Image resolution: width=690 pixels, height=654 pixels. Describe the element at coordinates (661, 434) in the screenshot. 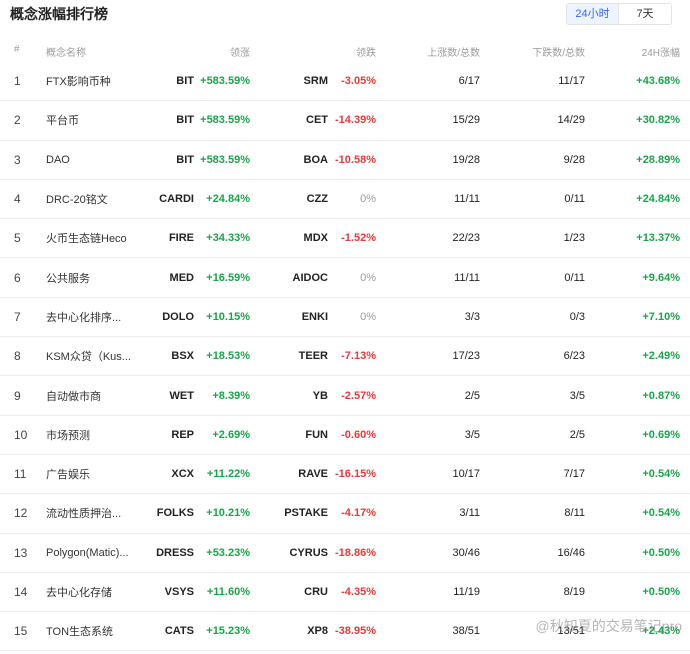

I see `change-24h: +0.69%` at that location.